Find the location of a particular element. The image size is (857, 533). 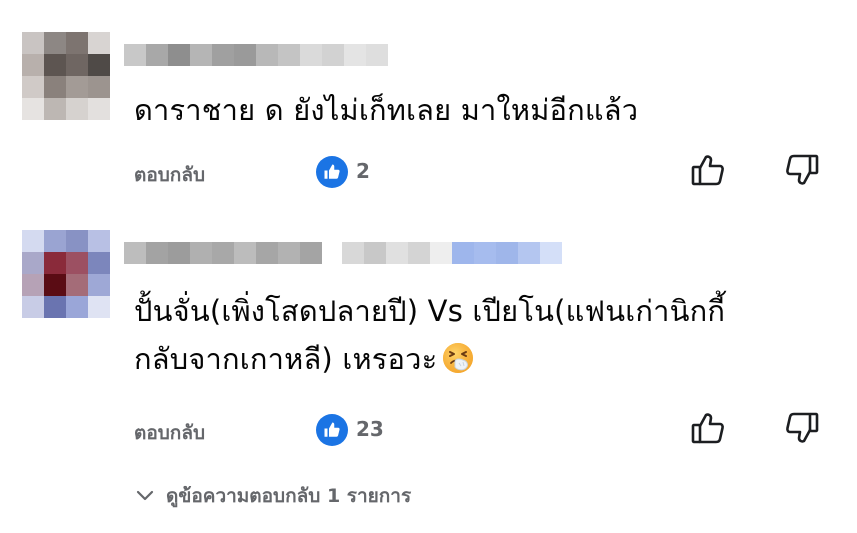

view-replies-label: ดูข้อความตอบกลับ 1 รายการ is located at coordinates (289, 496).